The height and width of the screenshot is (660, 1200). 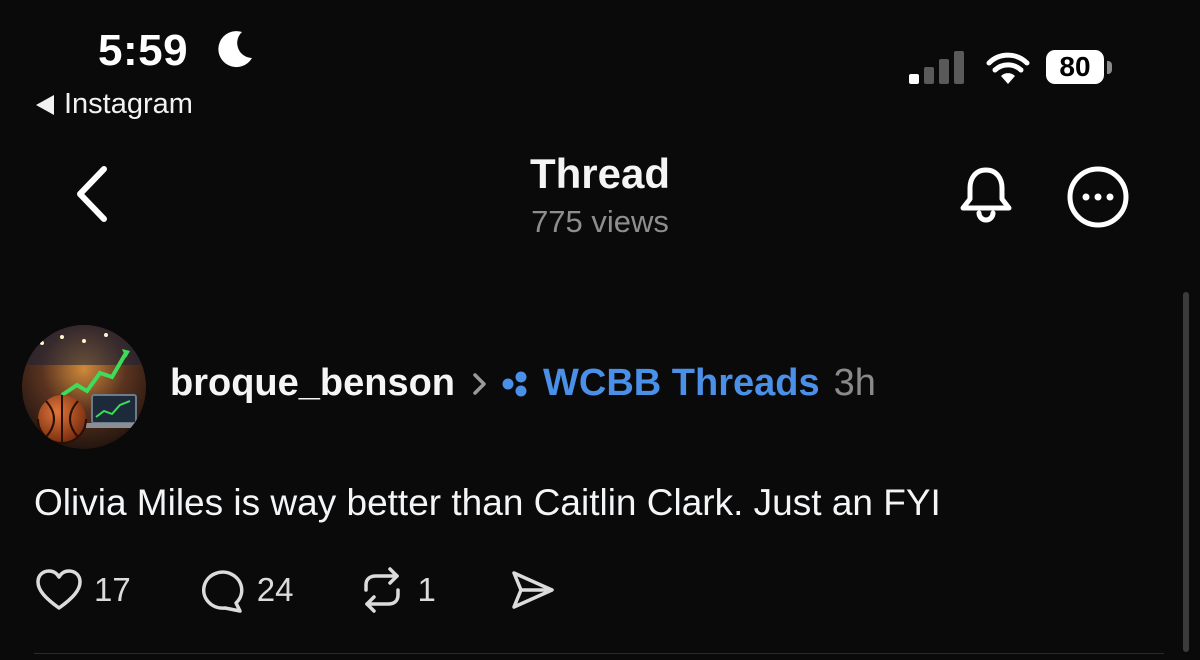 I want to click on battery-nub, so click(x=1109, y=67).